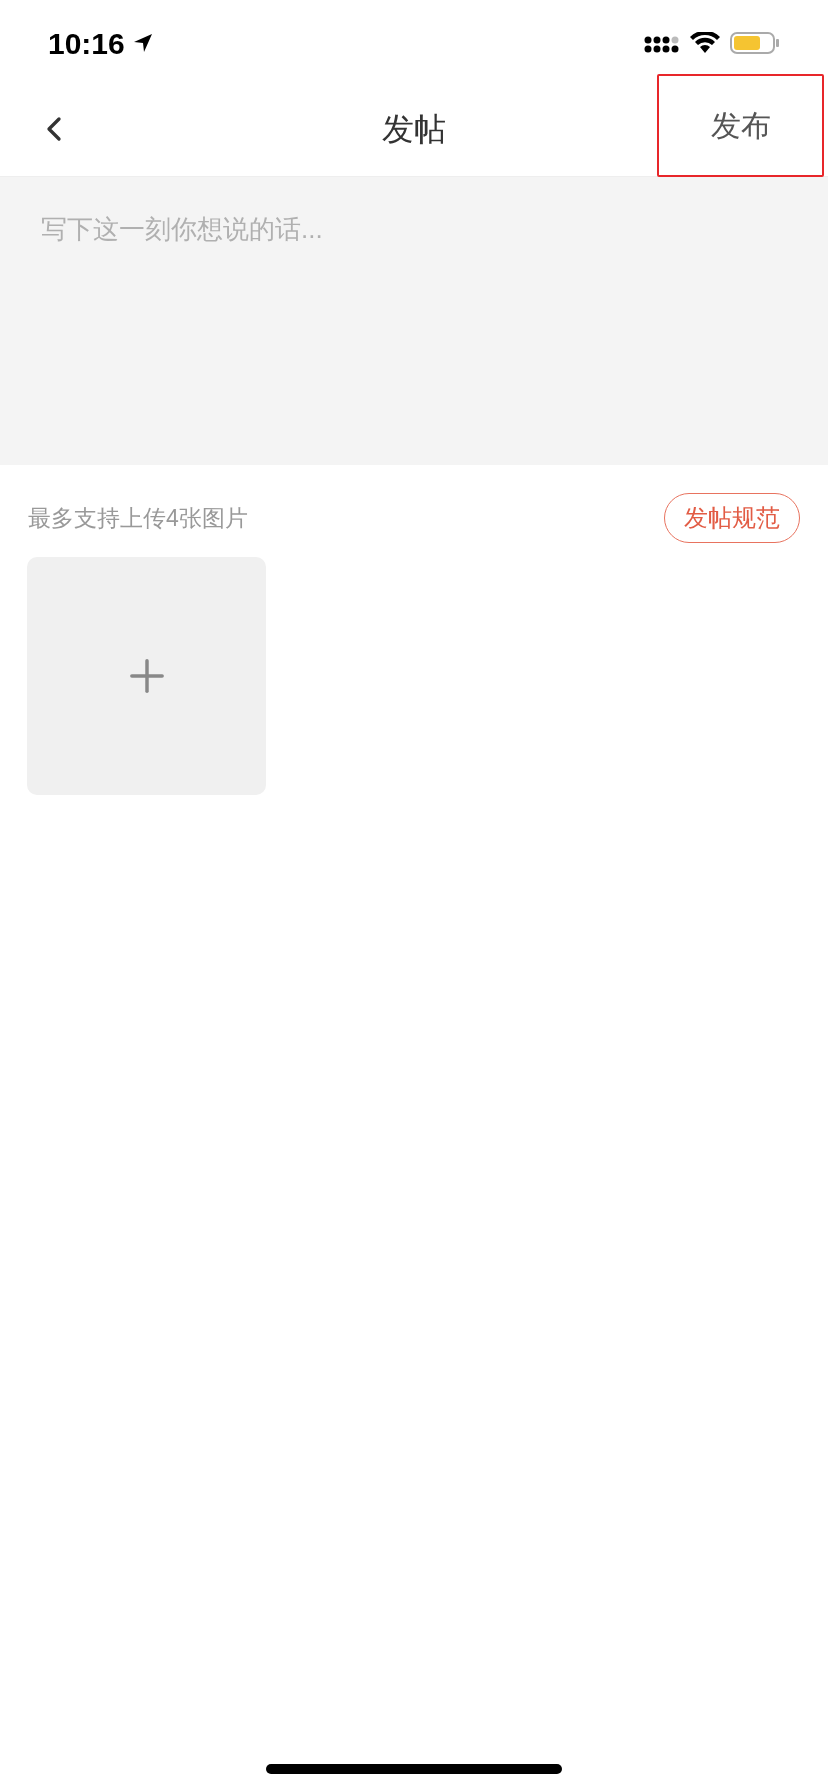  What do you see at coordinates (414, 129) in the screenshot?
I see `page-title: 发帖` at bounding box center [414, 129].